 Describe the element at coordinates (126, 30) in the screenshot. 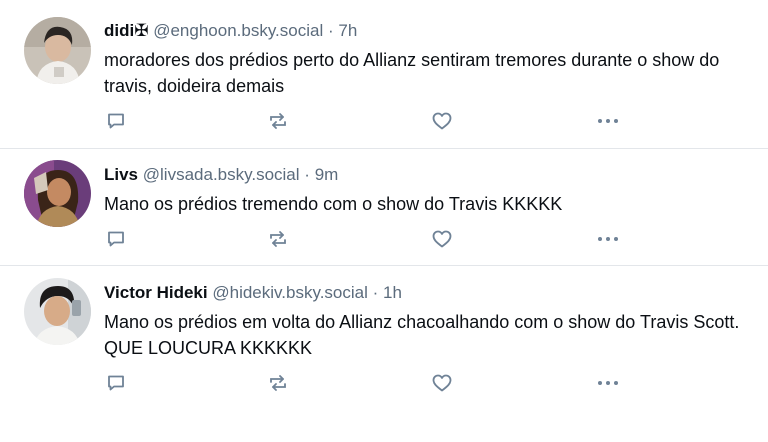

I see `author-name: didi✠` at that location.